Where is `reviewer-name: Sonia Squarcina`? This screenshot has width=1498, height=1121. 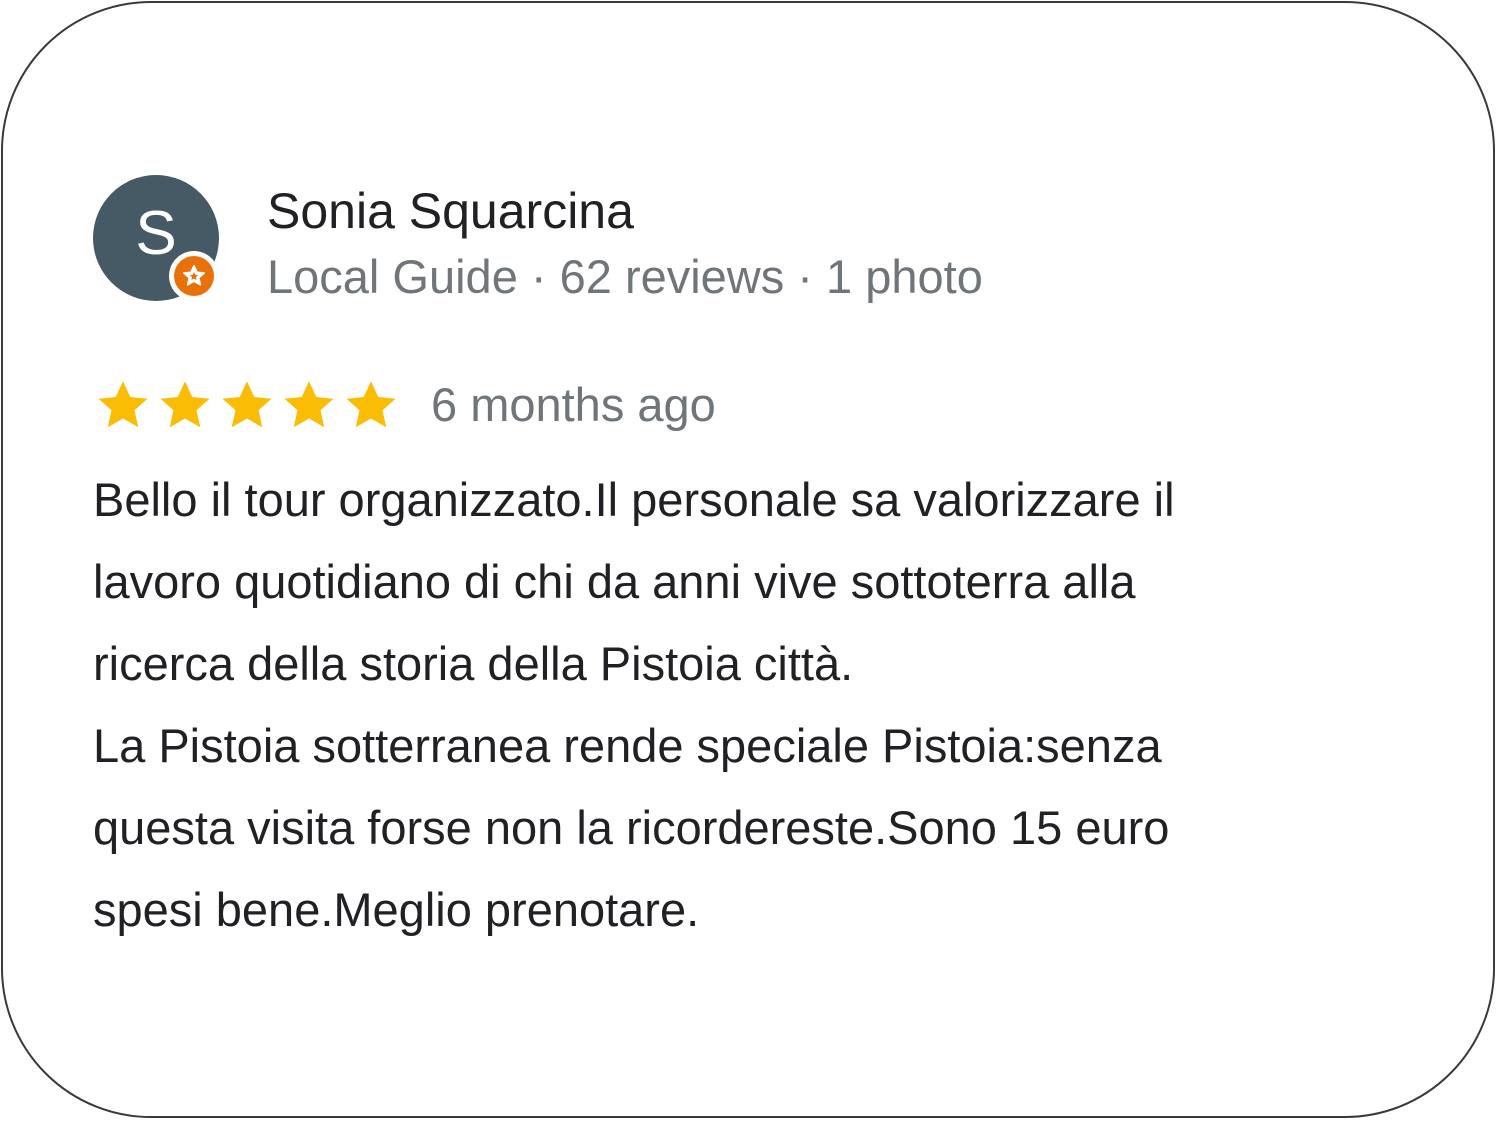 reviewer-name: Sonia Squarcina is located at coordinates (450, 211).